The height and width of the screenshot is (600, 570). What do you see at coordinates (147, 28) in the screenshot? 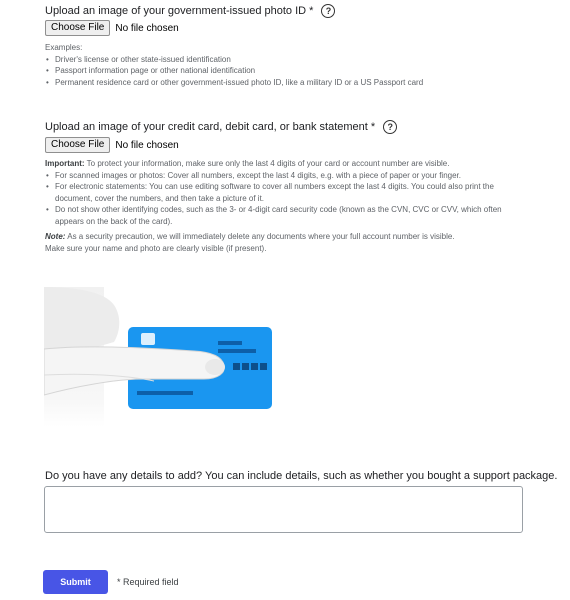
I see `photo-id-file-status: No file chosen` at bounding box center [147, 28].